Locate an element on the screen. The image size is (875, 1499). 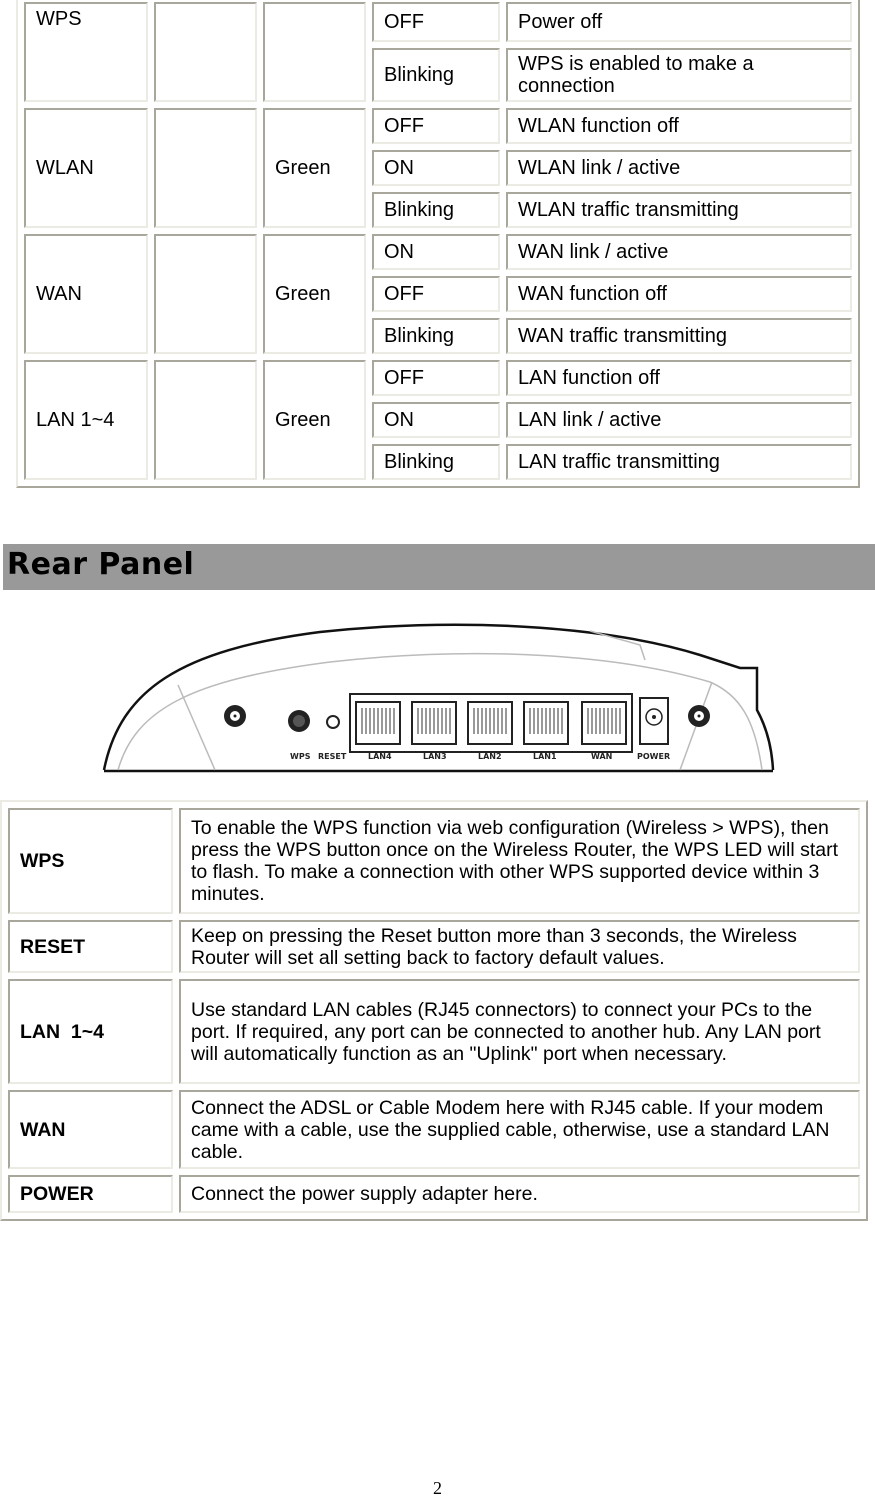
table-row: ON WLAN link / active is located at coordinates (438, 168).